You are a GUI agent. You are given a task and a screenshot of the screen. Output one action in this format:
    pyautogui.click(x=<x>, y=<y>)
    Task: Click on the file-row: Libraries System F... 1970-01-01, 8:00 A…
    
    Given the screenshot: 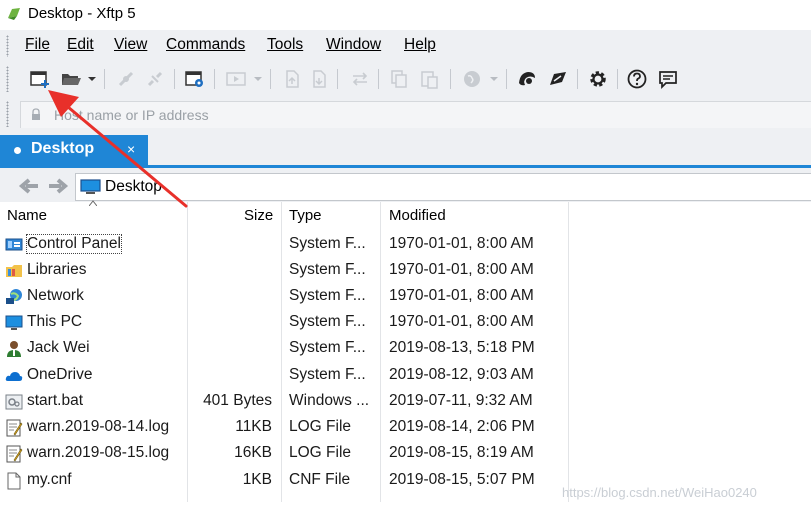 What is the action you would take?
    pyautogui.click(x=285, y=270)
    